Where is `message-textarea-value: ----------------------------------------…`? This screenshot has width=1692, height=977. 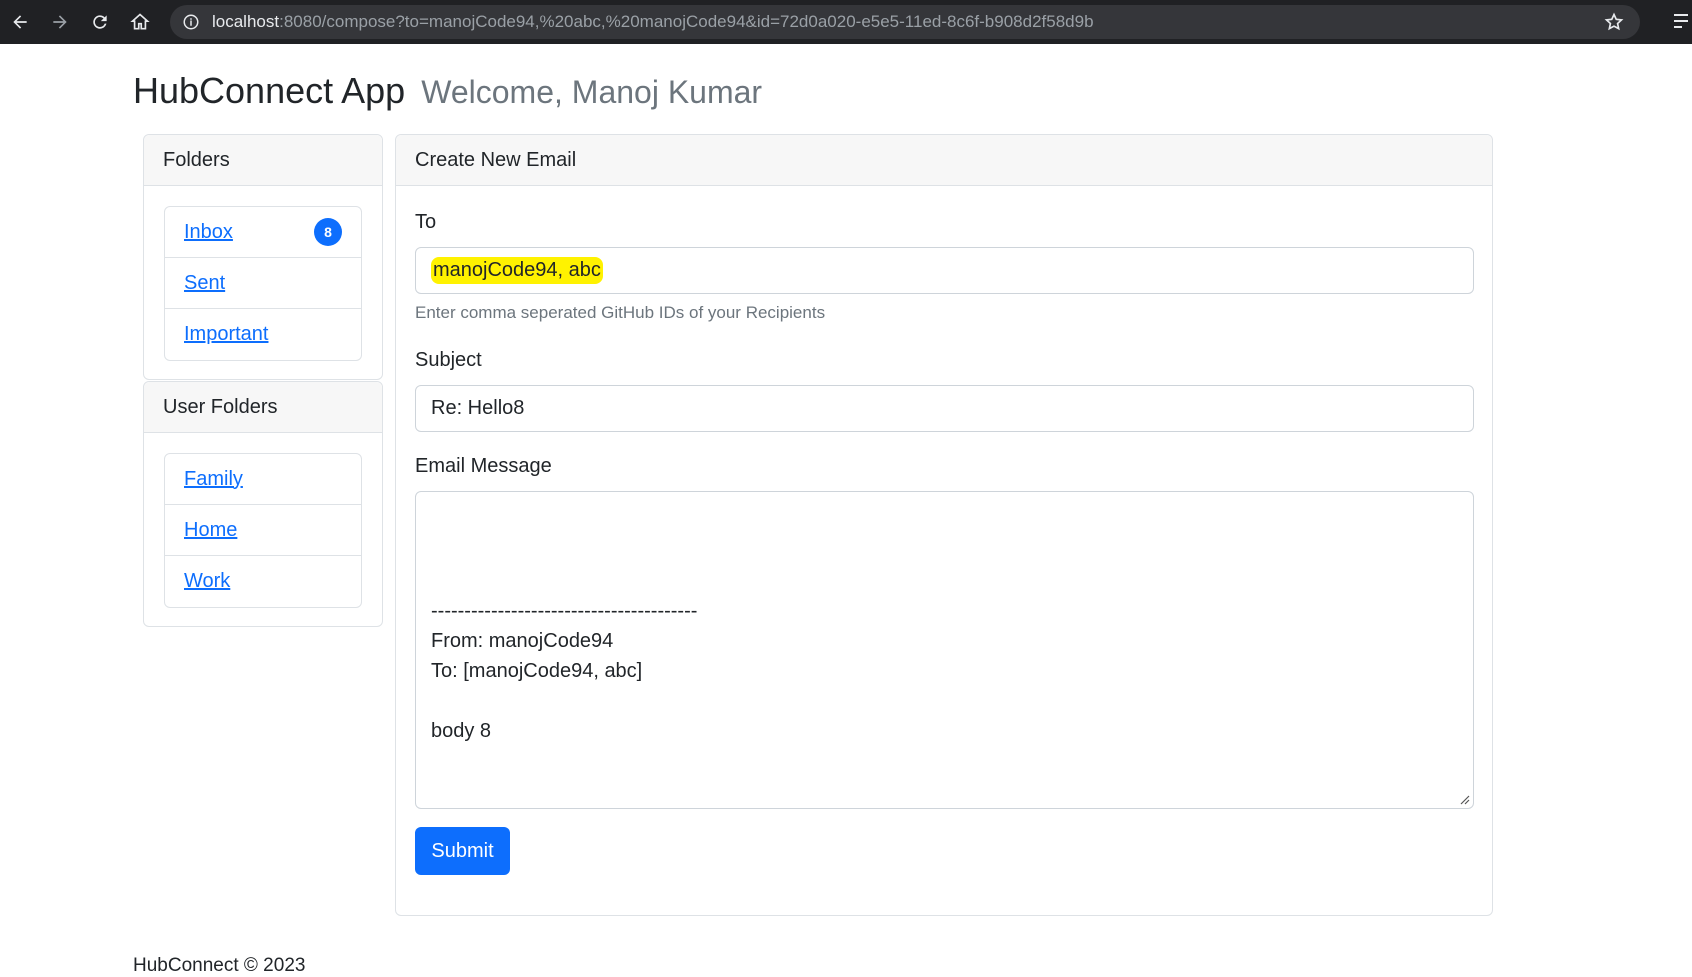
message-textarea-value: ----------------------------------------… is located at coordinates (564, 671).